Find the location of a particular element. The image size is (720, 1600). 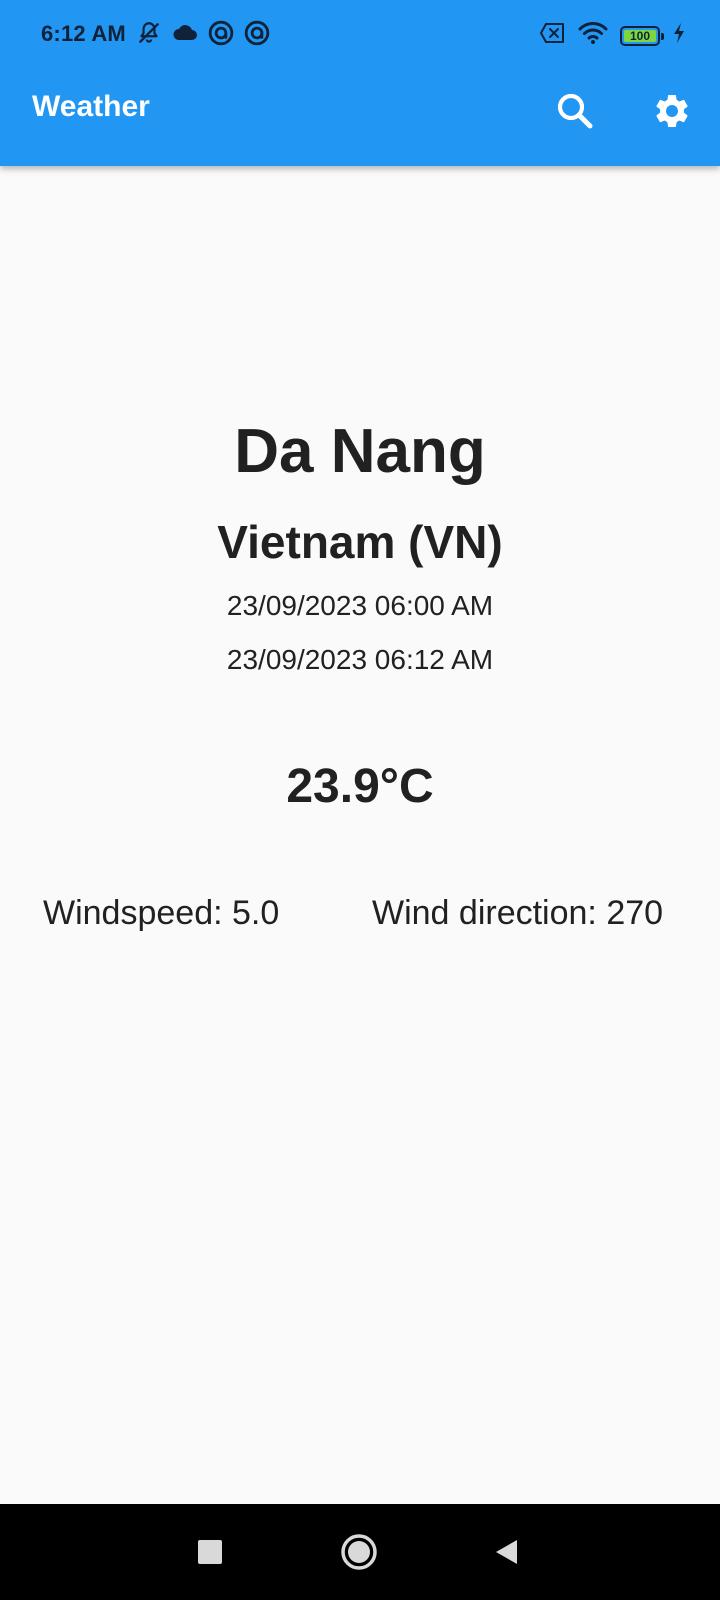

forecast-datetime: 23/09/2023 06:00 AM is located at coordinates (360, 605).